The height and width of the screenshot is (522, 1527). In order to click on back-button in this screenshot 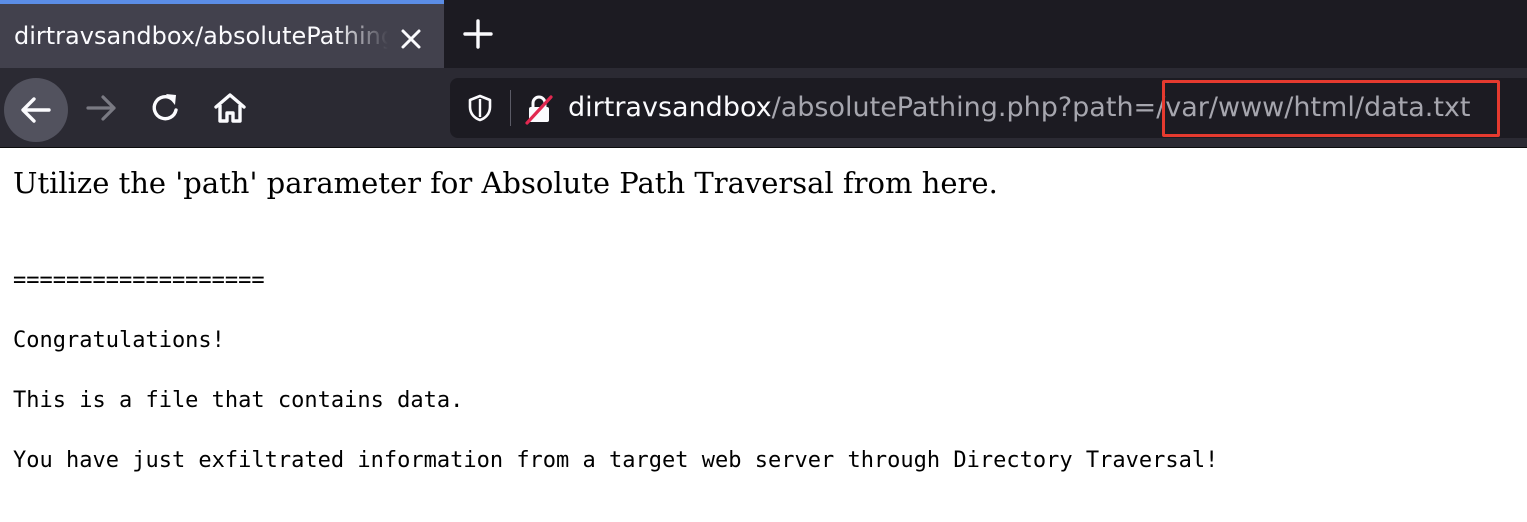, I will do `click(36, 110)`.